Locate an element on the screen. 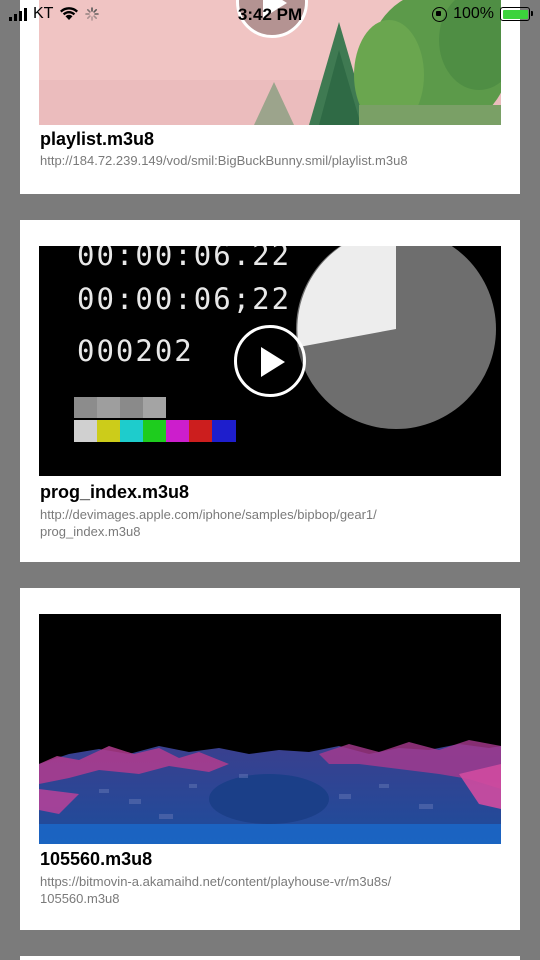  video-title: prog_index.m3u8 is located at coordinates (115, 492).